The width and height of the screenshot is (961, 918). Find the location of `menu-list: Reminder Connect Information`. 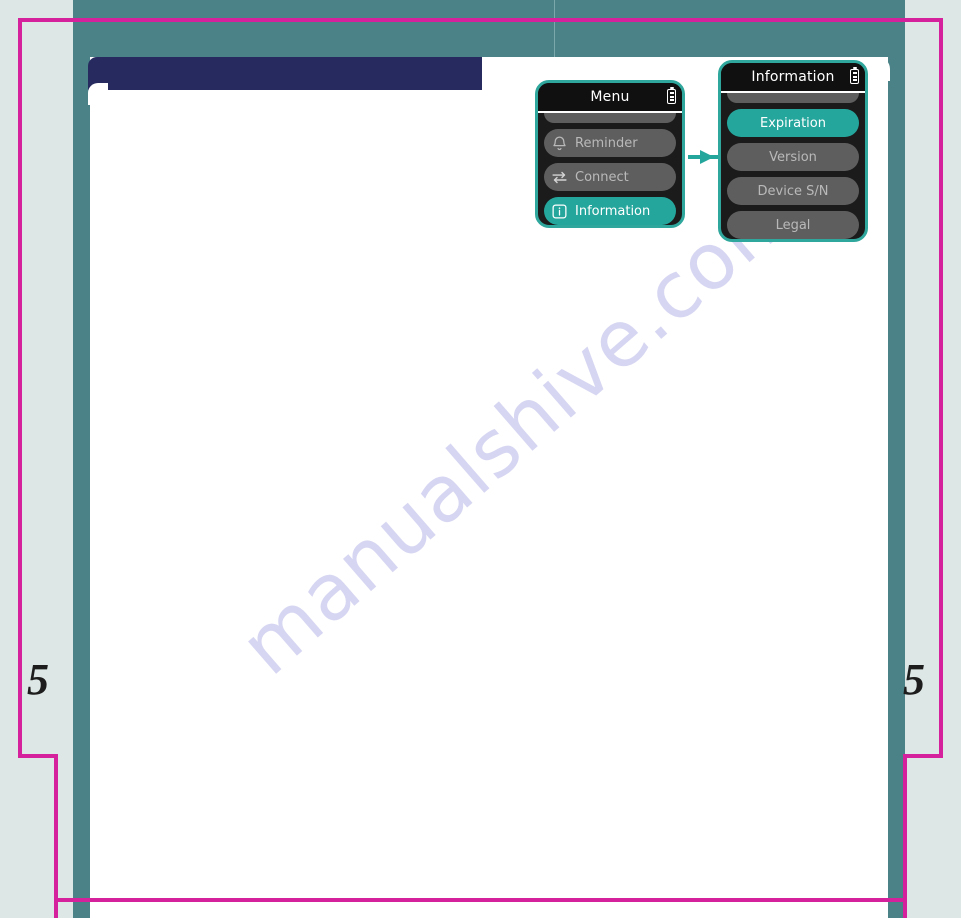

menu-list: Reminder Connect Information is located at coordinates (610, 169).